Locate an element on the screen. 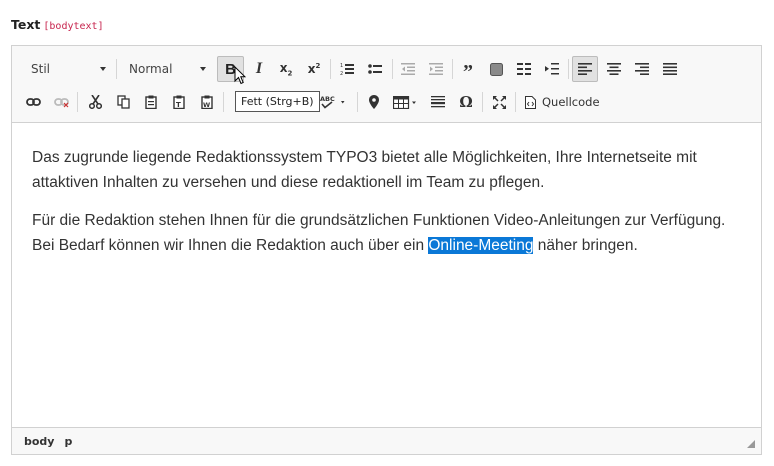  unlink-icon is located at coordinates (61, 103).